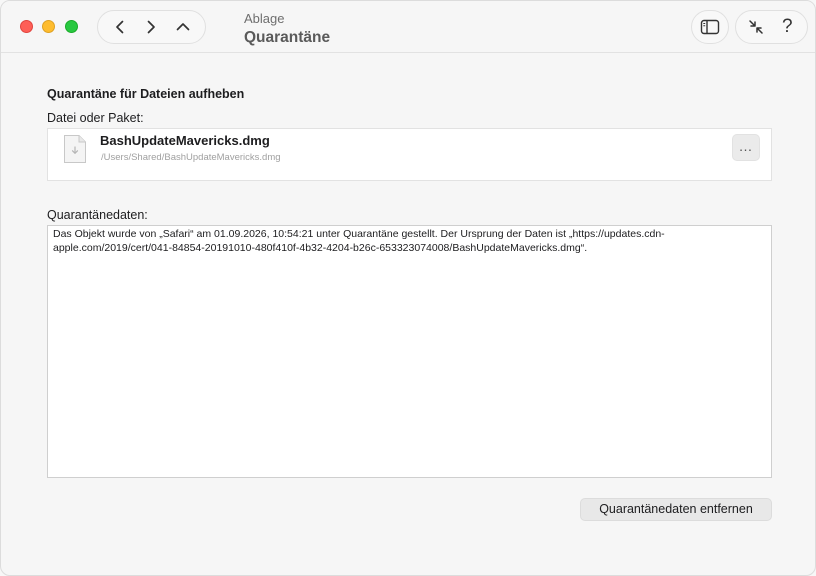 The height and width of the screenshot is (576, 816). What do you see at coordinates (185, 140) in the screenshot?
I see `file-name: BashUpdateMavericks.dmg` at bounding box center [185, 140].